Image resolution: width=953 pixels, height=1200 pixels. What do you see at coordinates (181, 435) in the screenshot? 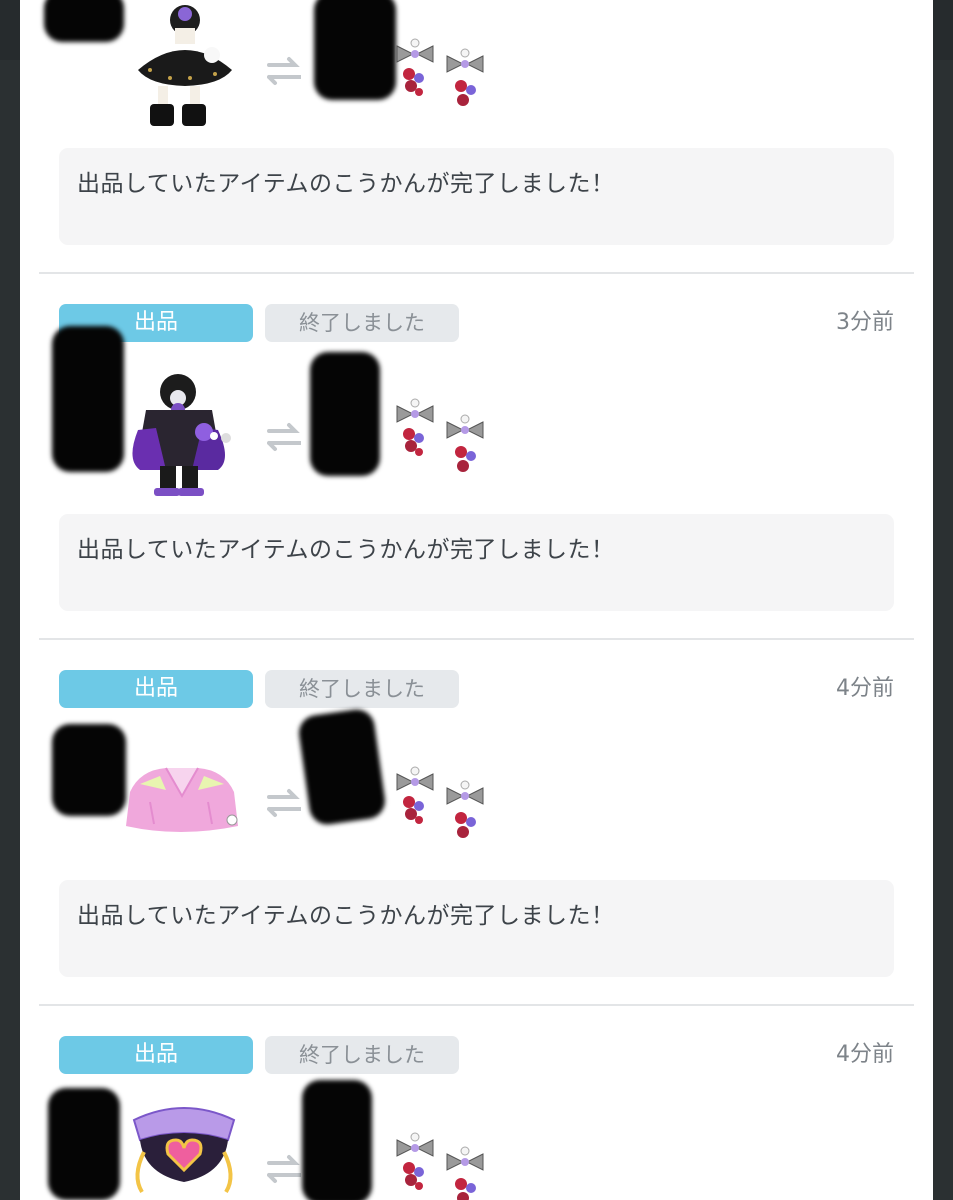
I see `purple-rose-outfit-avatar-icon` at bounding box center [181, 435].